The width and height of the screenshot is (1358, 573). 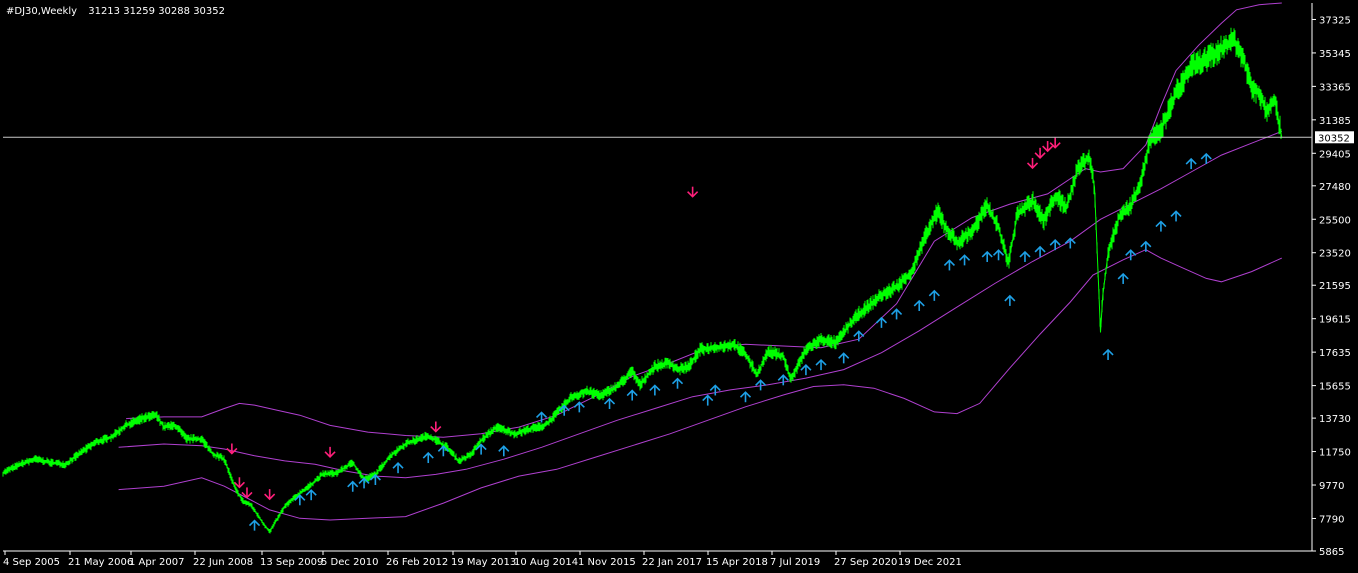 What do you see at coordinates (31, 562) in the screenshot?
I see `x-tick-label: 4 Sep 2005` at bounding box center [31, 562].